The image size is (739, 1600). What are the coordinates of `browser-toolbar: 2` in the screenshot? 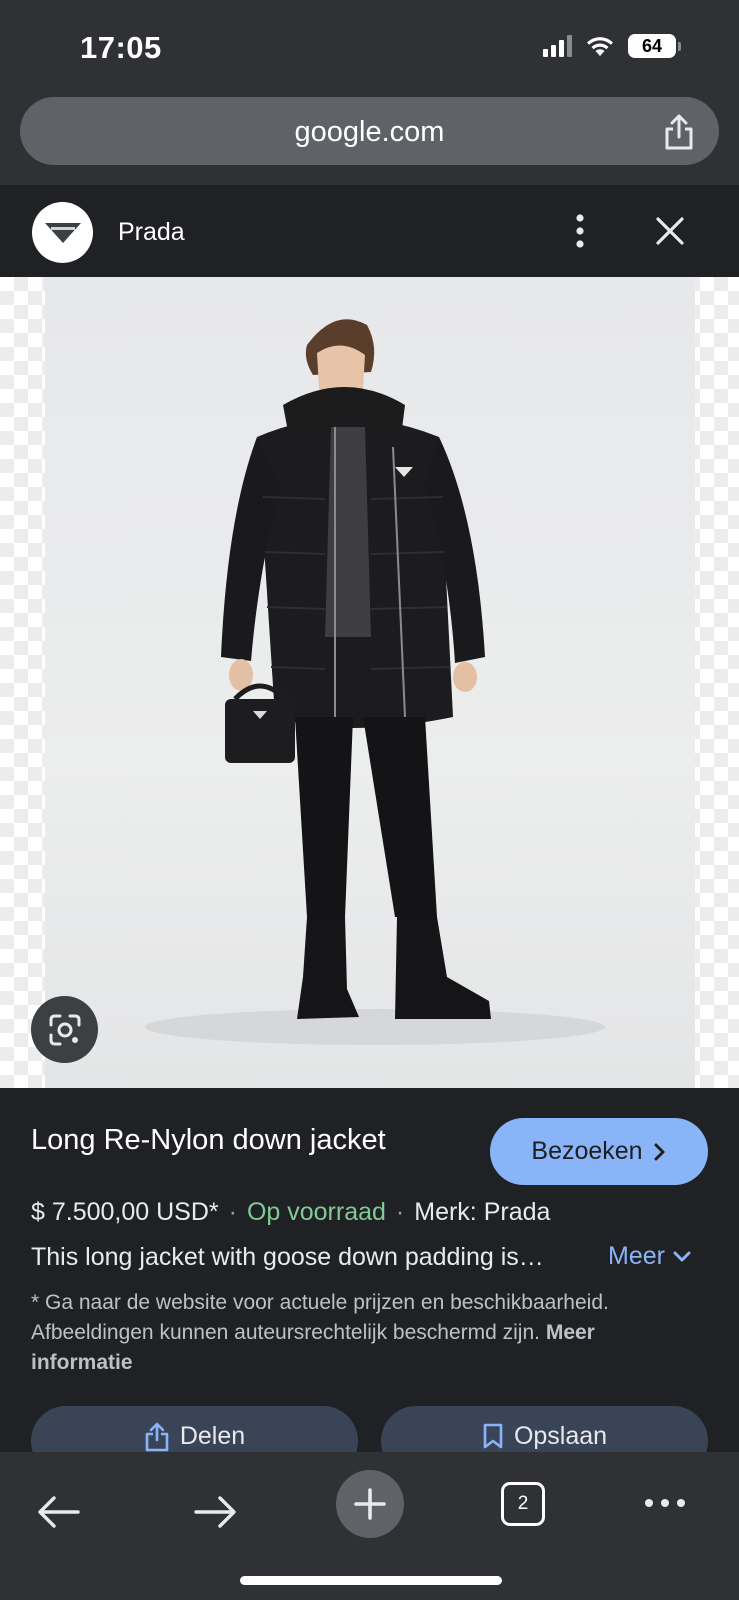 It's located at (369, 1526).